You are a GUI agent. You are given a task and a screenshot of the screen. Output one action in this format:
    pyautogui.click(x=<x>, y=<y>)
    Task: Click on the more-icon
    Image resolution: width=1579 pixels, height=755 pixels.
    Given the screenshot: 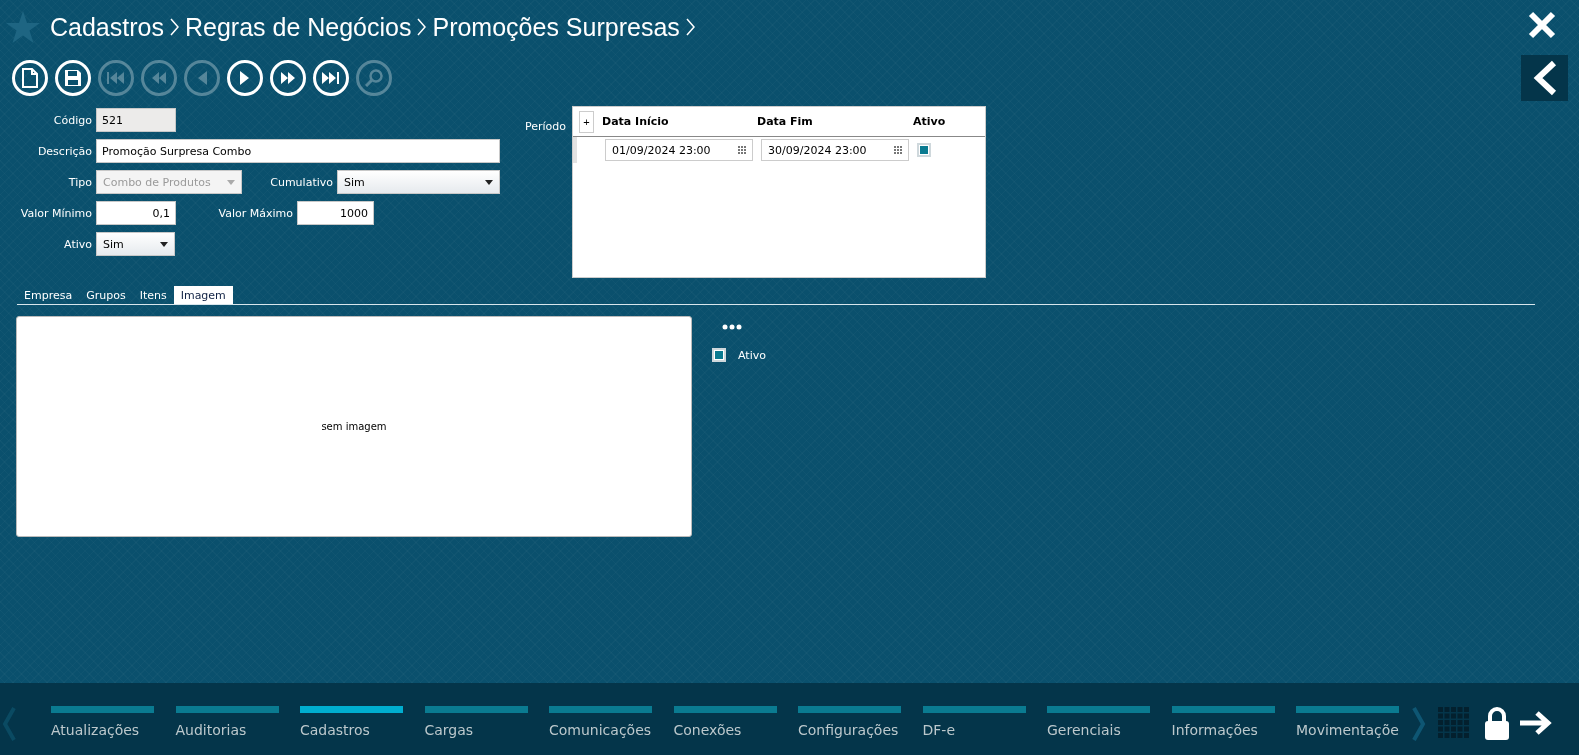 What is the action you would take?
    pyautogui.click(x=732, y=327)
    